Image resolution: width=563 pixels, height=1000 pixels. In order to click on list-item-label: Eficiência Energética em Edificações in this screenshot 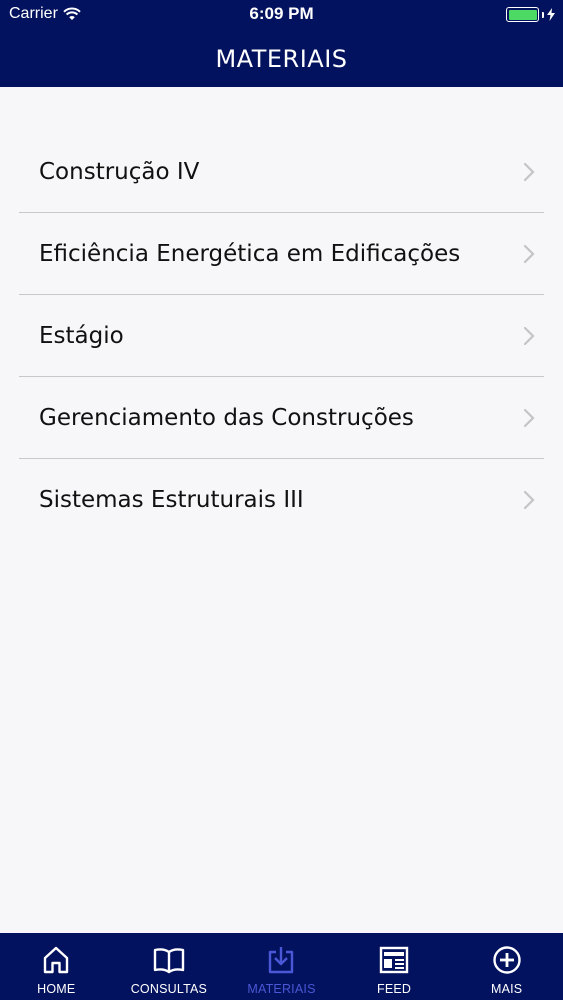, I will do `click(250, 253)`.